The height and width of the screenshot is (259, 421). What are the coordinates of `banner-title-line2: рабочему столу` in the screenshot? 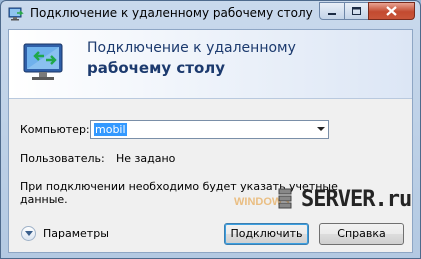 It's located at (156, 68).